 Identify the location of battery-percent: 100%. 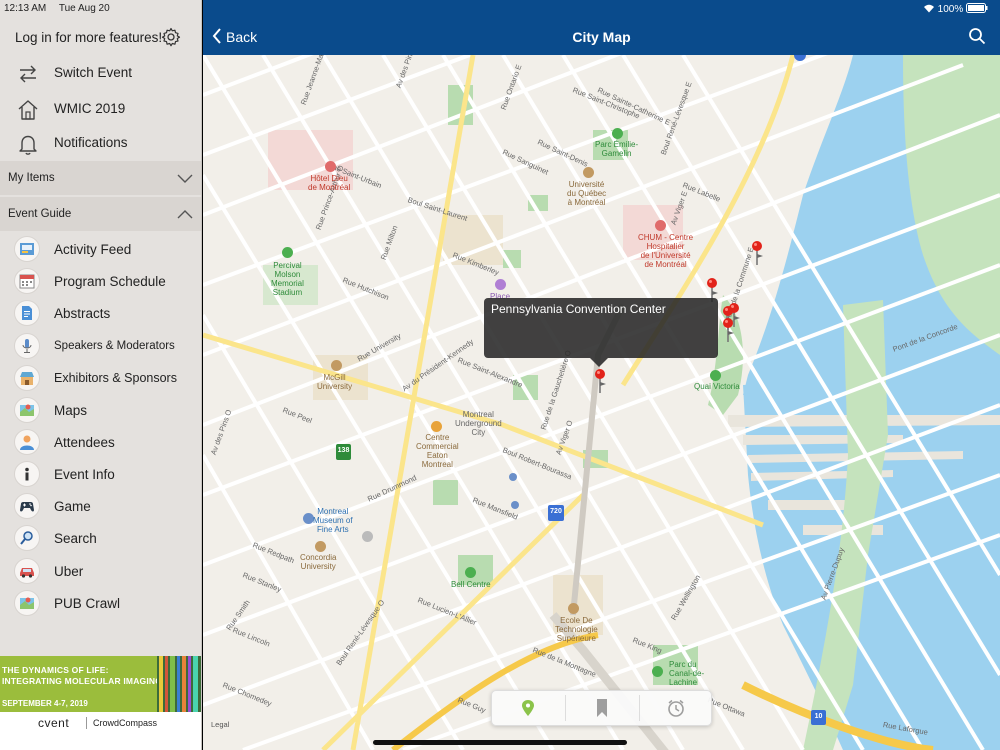
(950, 9).